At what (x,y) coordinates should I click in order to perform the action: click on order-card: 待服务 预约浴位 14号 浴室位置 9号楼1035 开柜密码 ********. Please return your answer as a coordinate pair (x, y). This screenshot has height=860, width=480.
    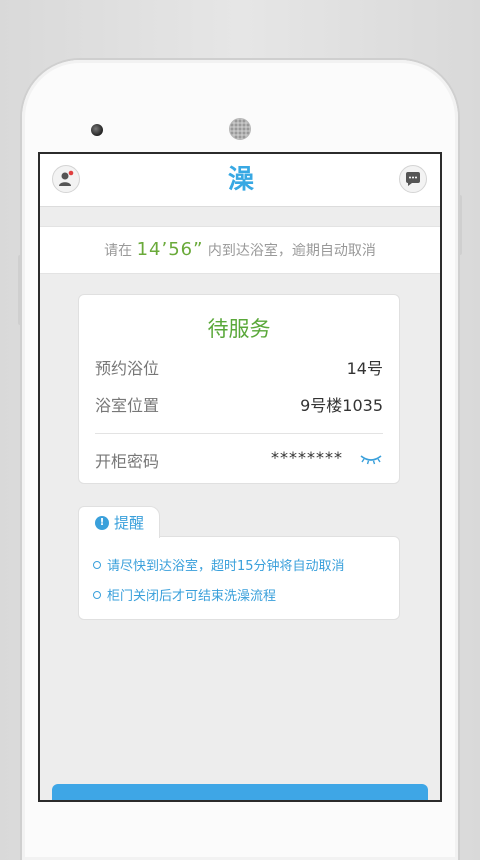
    Looking at the image, I should click on (239, 389).